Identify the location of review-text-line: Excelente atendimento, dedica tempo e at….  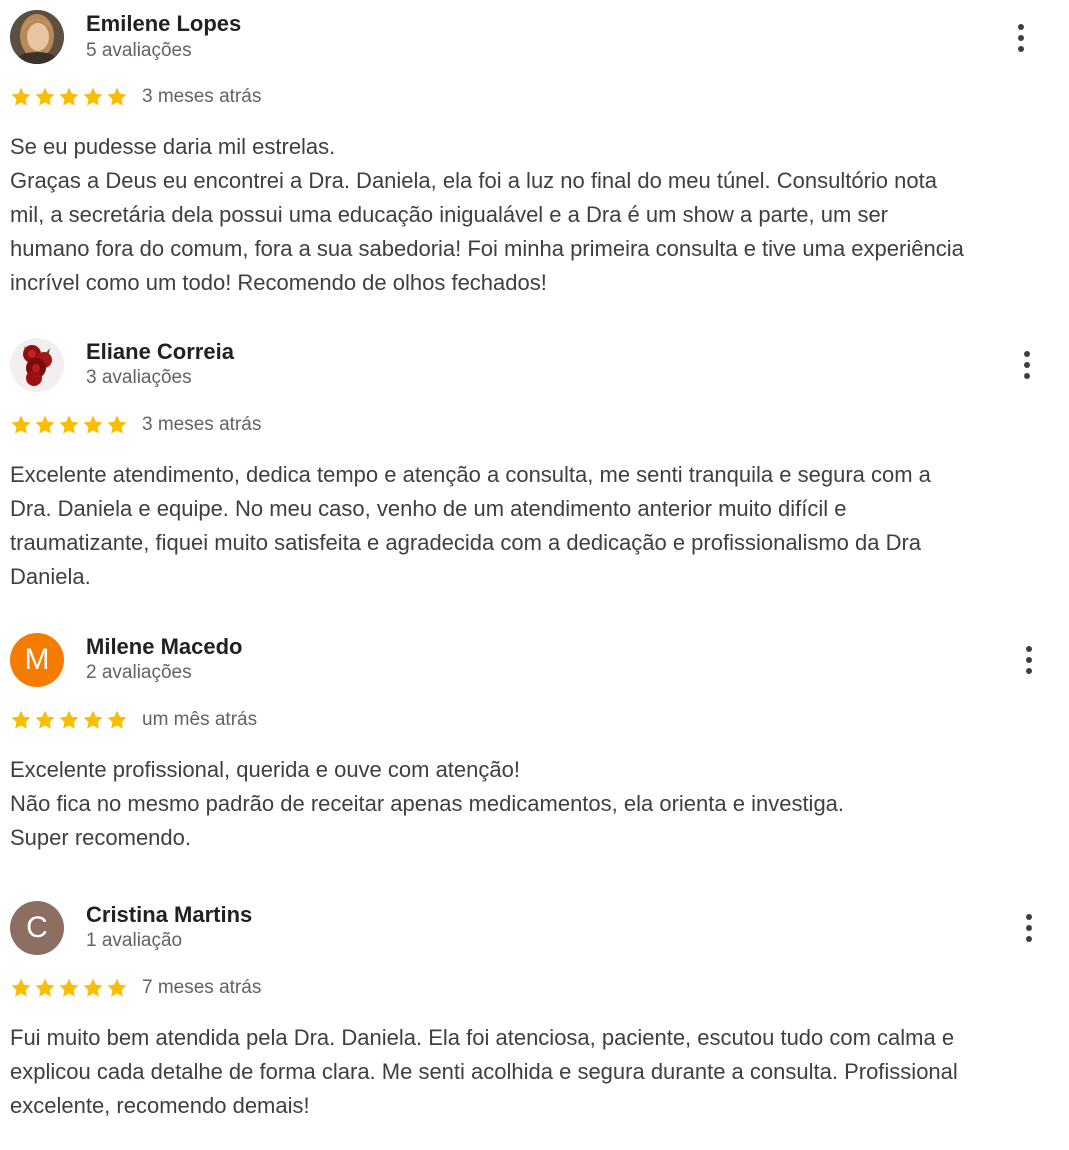
(470, 474).